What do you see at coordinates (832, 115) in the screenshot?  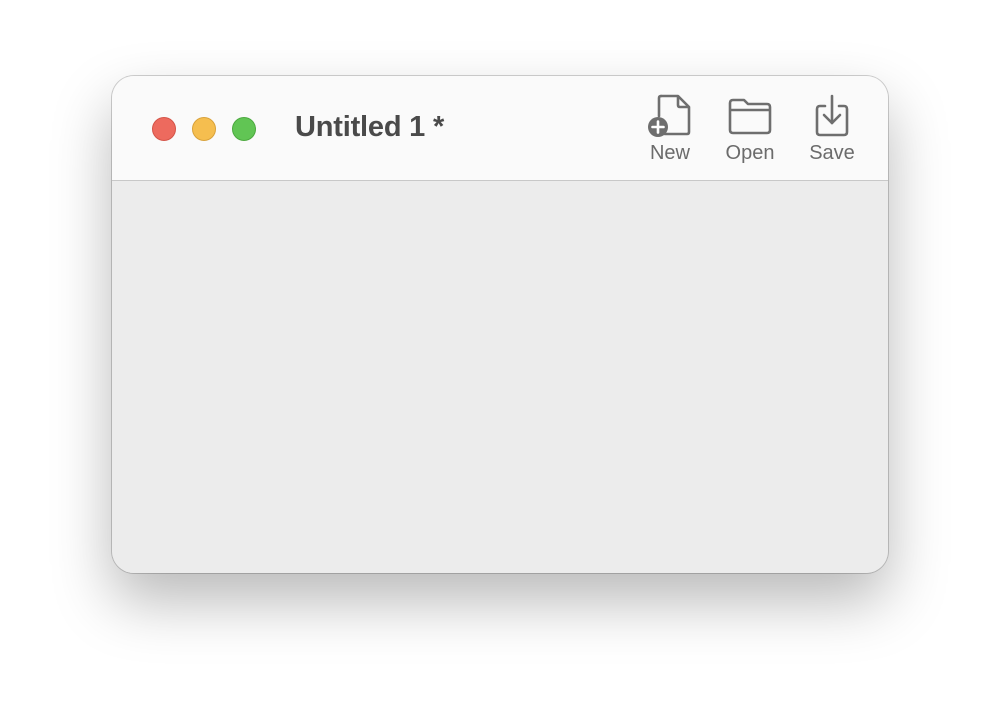 I see `save-download-icon` at bounding box center [832, 115].